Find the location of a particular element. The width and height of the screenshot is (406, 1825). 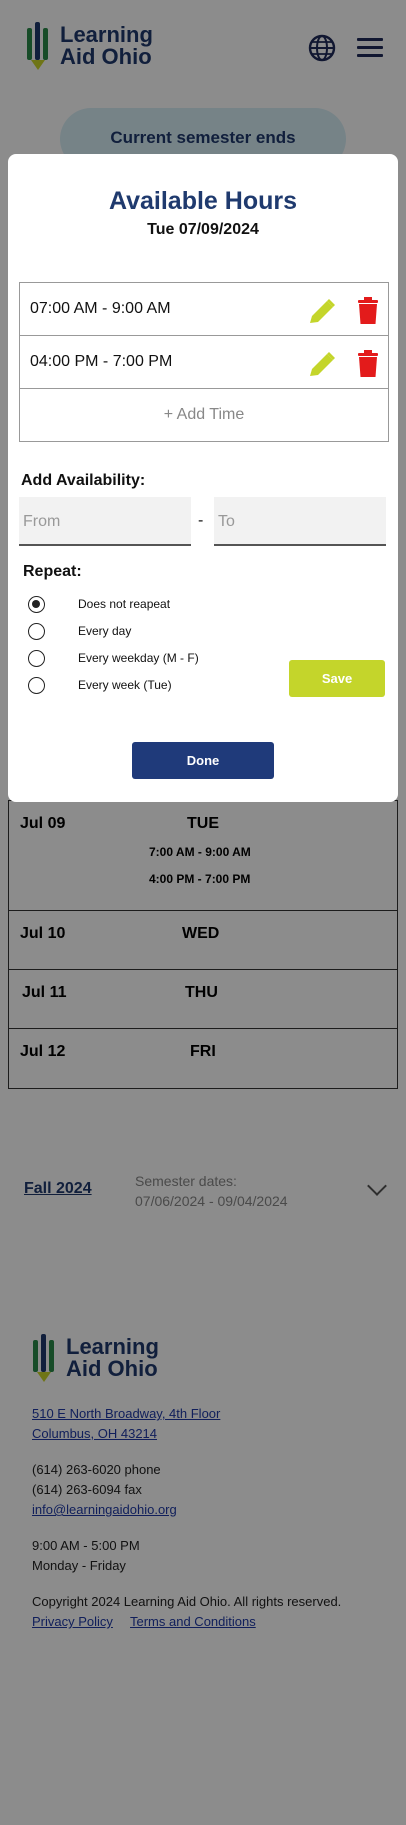

add-availability-label: Add Availability: is located at coordinates (83, 480).